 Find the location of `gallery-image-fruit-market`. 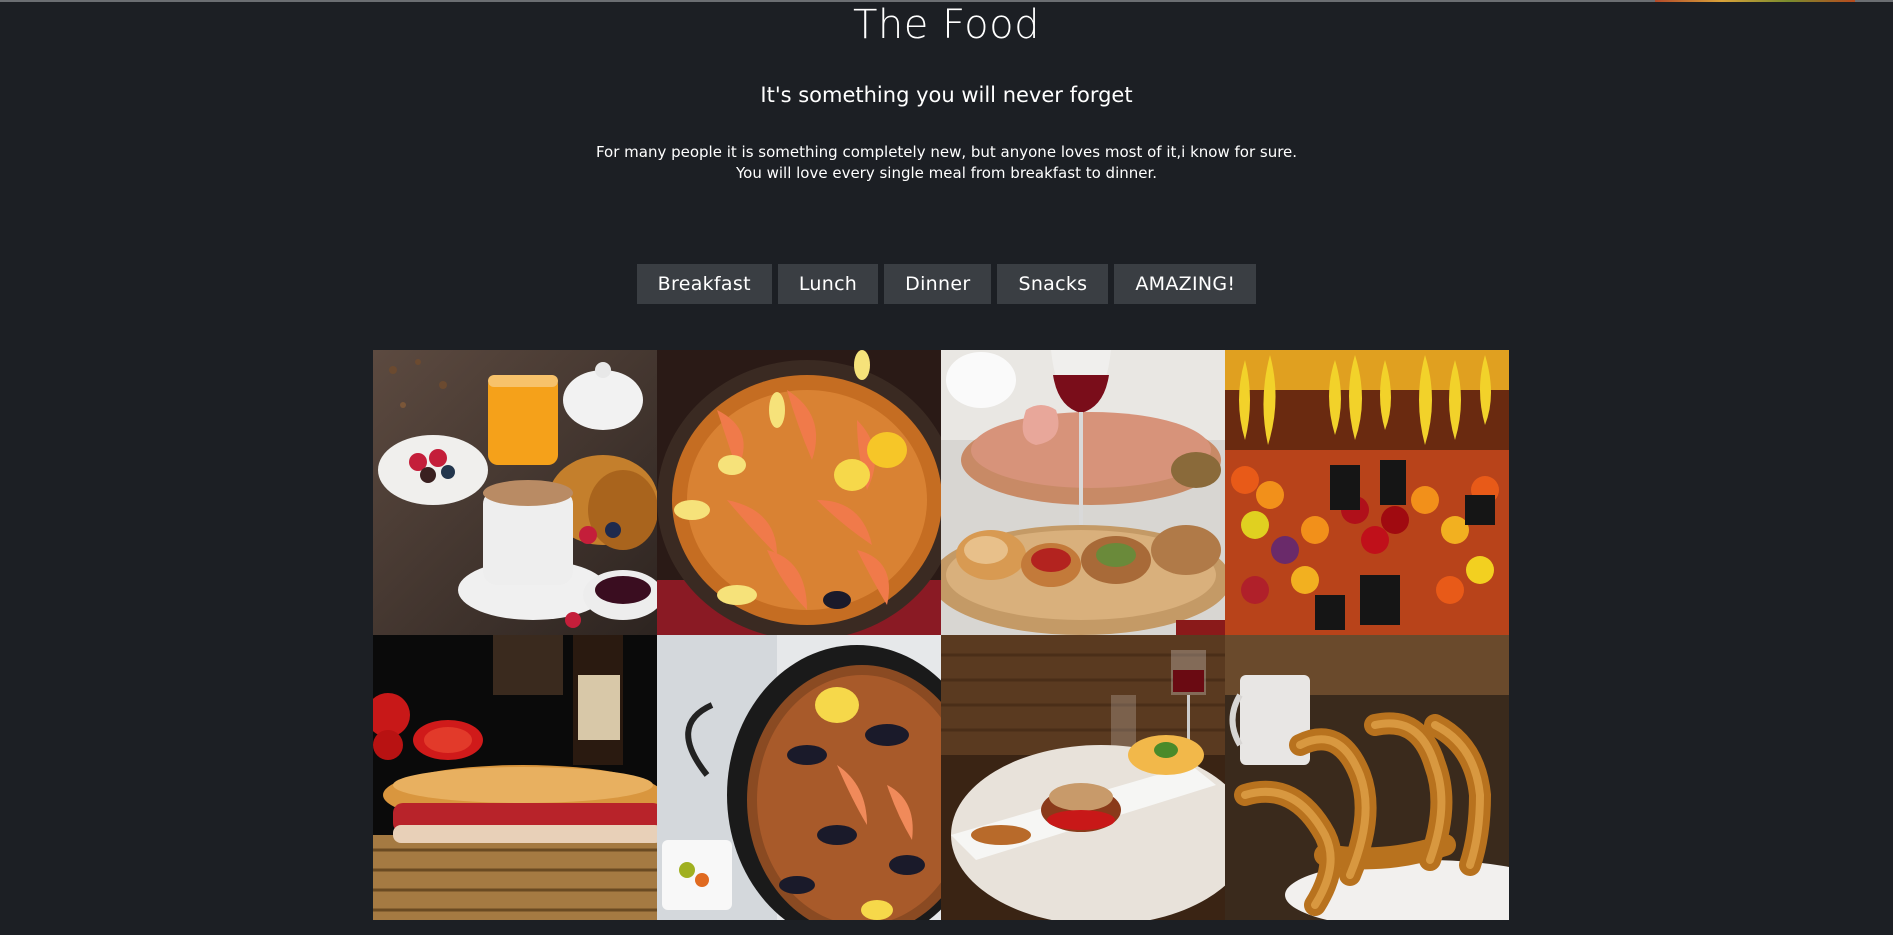

gallery-image-fruit-market is located at coordinates (1367, 492).